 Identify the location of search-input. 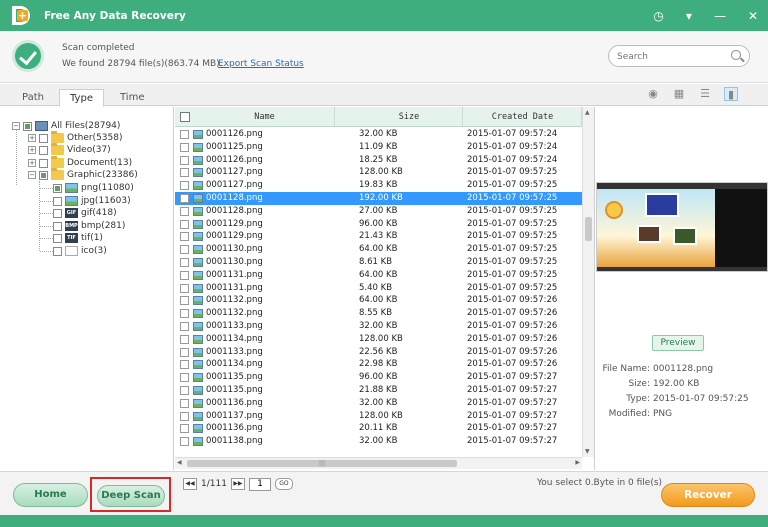
(672, 56).